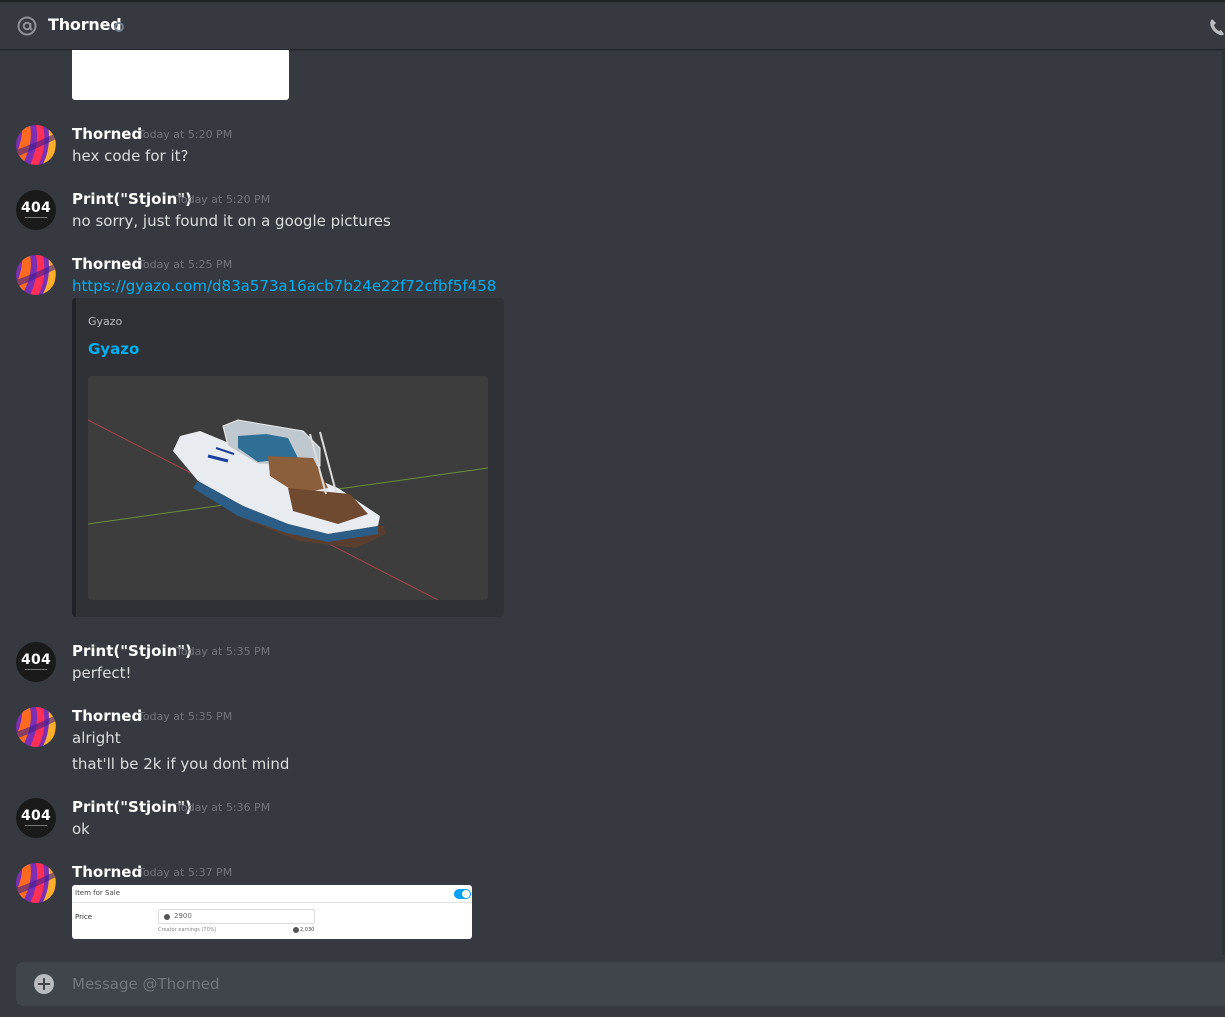 The height and width of the screenshot is (1017, 1225). I want to click on creator-earnings-value: 2,030, so click(307, 930).